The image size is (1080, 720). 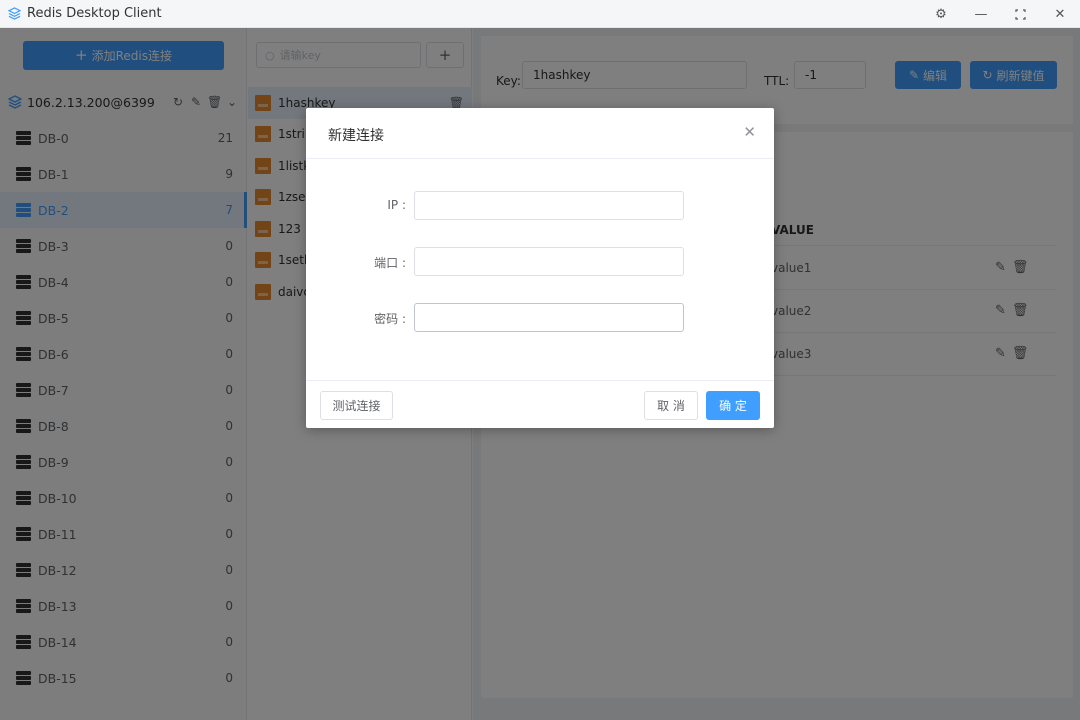 What do you see at coordinates (671, 405) in the screenshot?
I see `cancel-button: 取 消` at bounding box center [671, 405].